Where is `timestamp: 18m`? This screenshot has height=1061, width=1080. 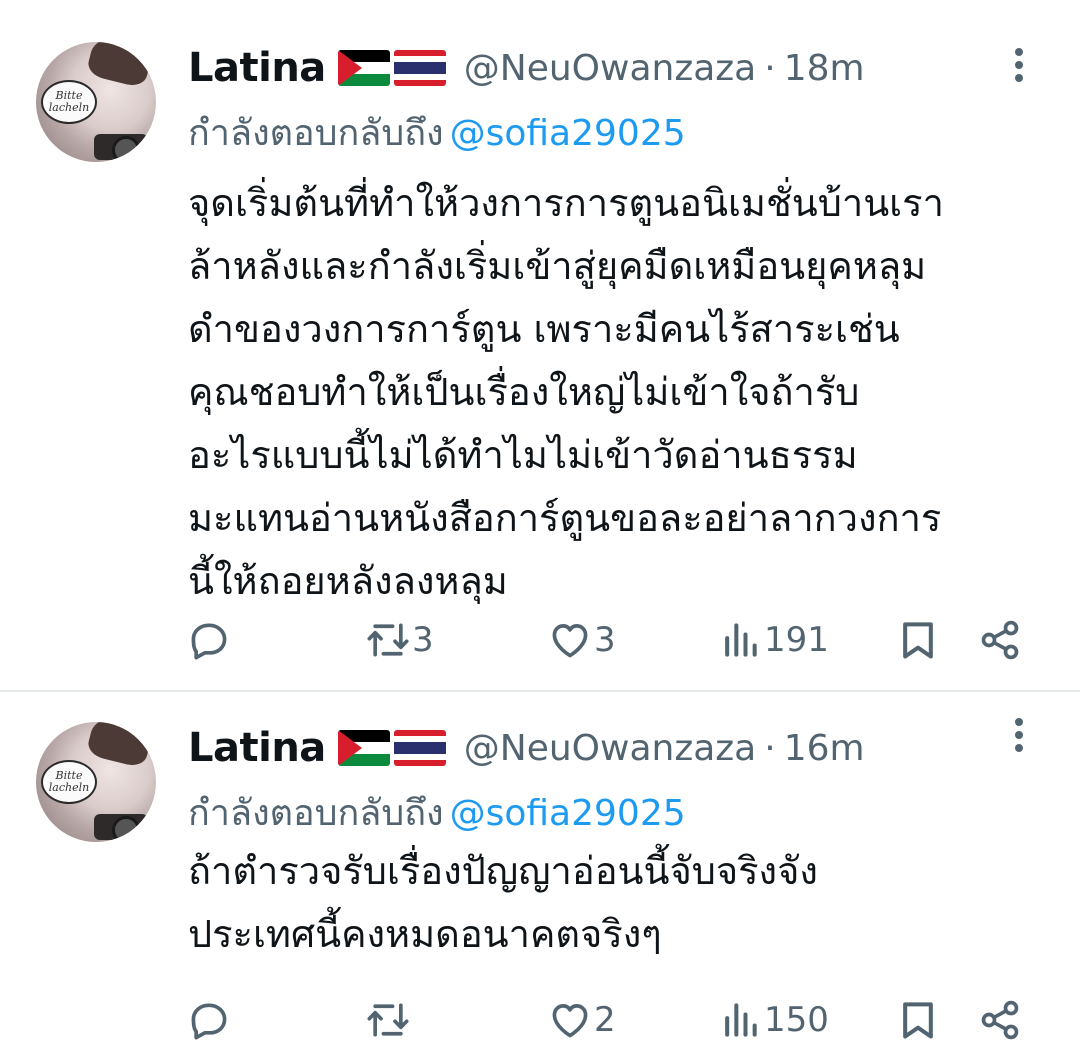 timestamp: 18m is located at coordinates (824, 68).